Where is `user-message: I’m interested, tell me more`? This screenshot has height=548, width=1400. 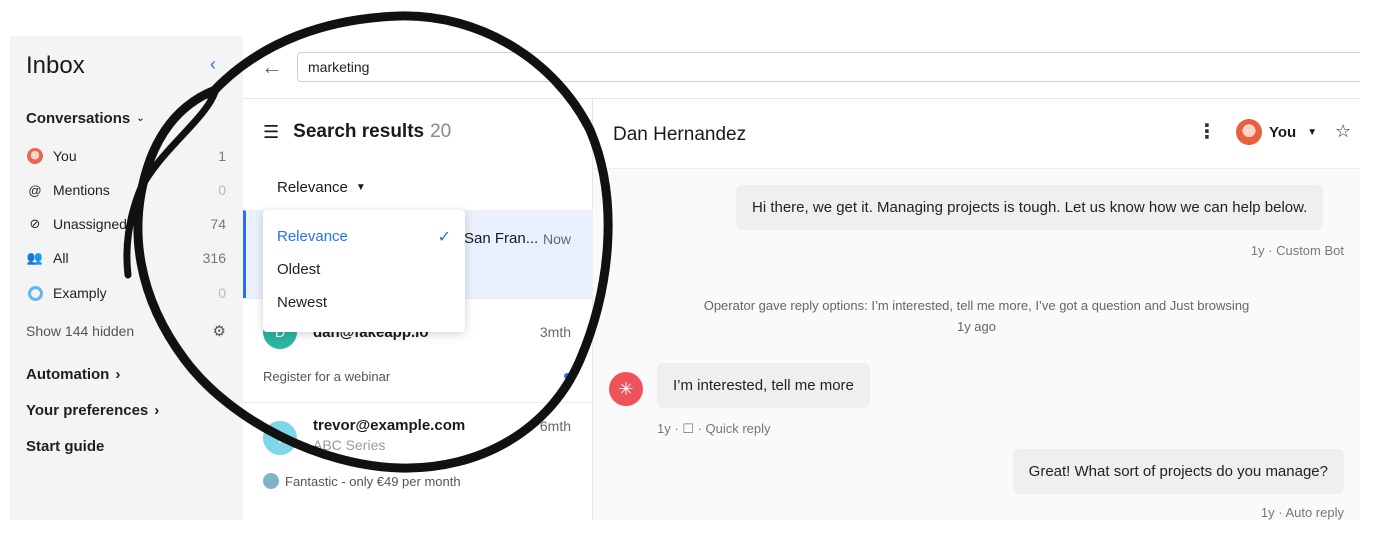
user-message: I’m interested, tell me more is located at coordinates (763, 385).